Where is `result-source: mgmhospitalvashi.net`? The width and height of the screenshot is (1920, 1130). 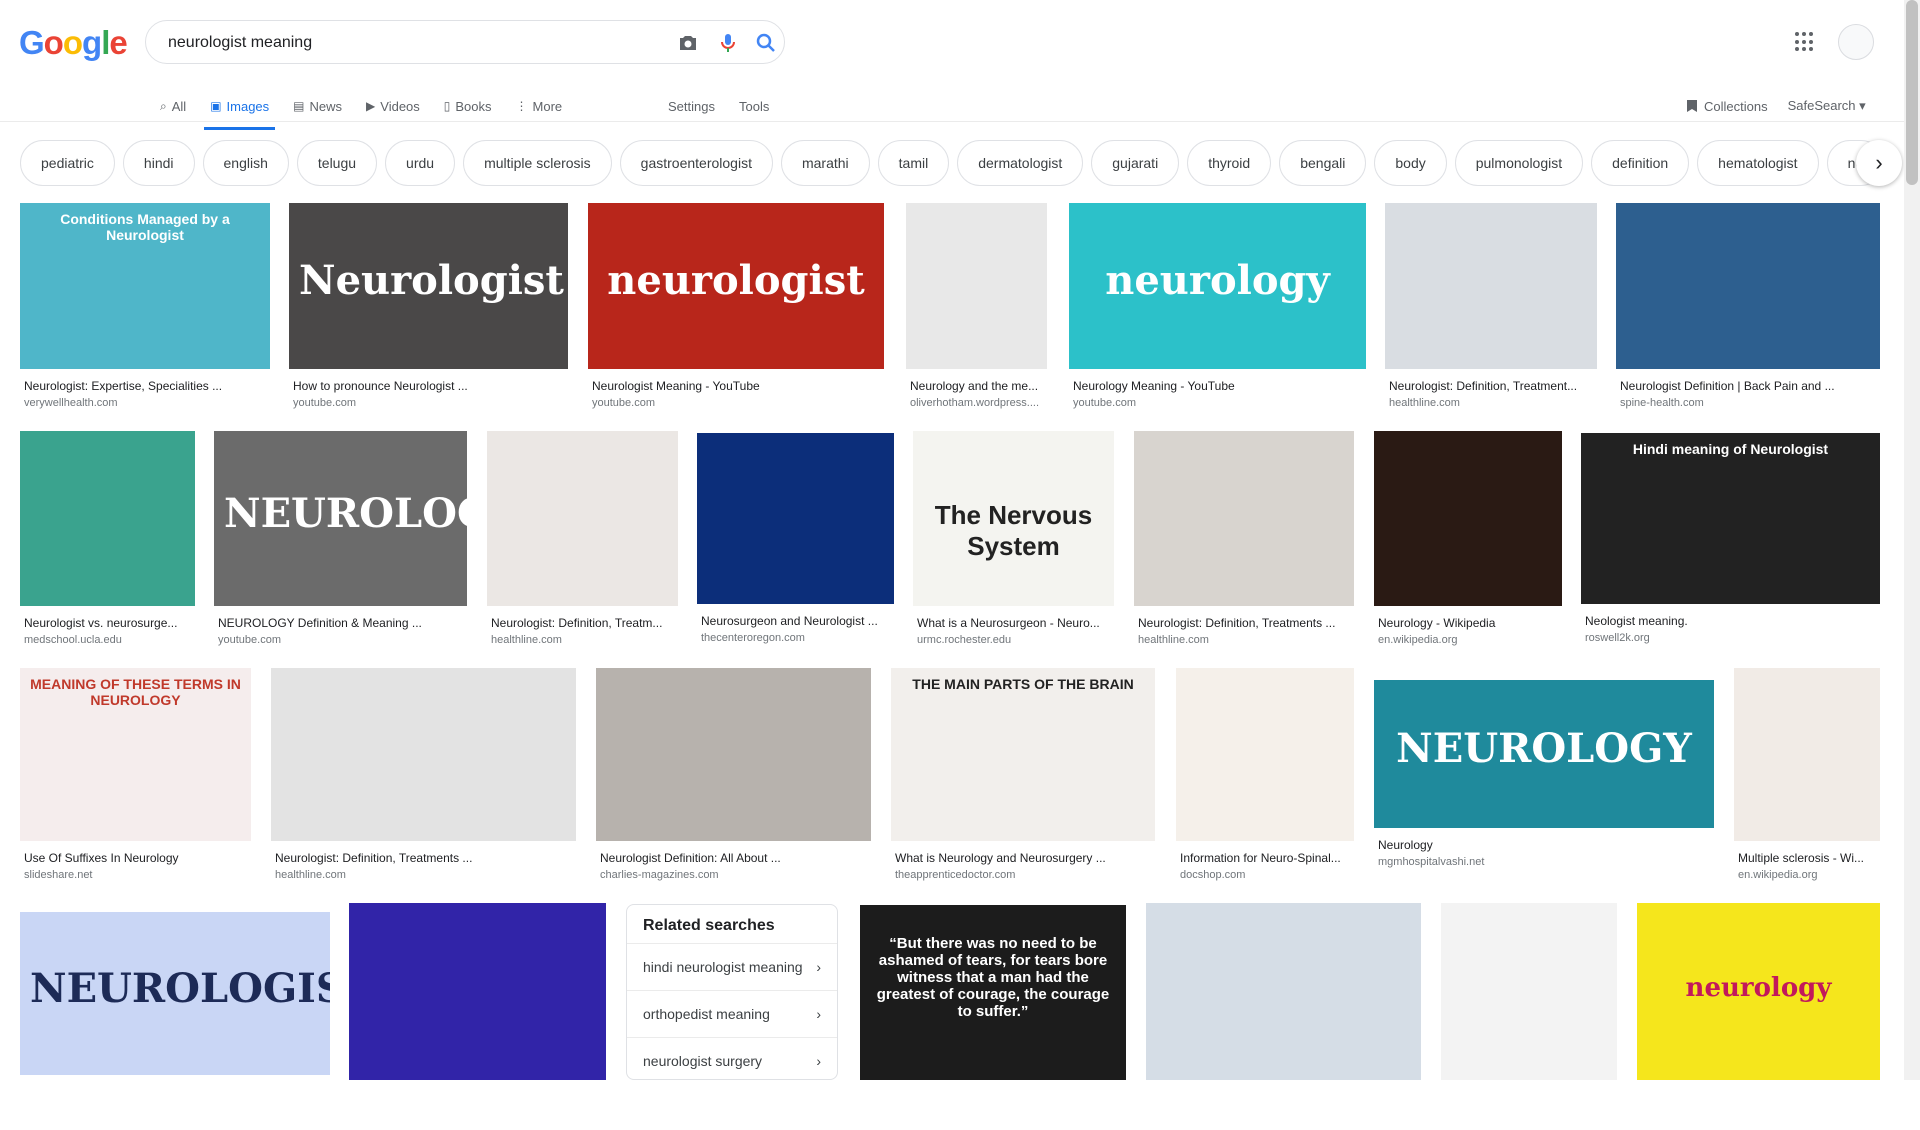 result-source: mgmhospitalvashi.net is located at coordinates (1545, 862).